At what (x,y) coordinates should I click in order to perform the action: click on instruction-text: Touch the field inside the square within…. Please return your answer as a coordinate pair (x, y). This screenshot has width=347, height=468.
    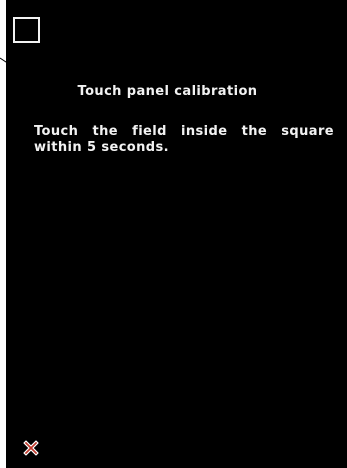
    Looking at the image, I should click on (184, 139).